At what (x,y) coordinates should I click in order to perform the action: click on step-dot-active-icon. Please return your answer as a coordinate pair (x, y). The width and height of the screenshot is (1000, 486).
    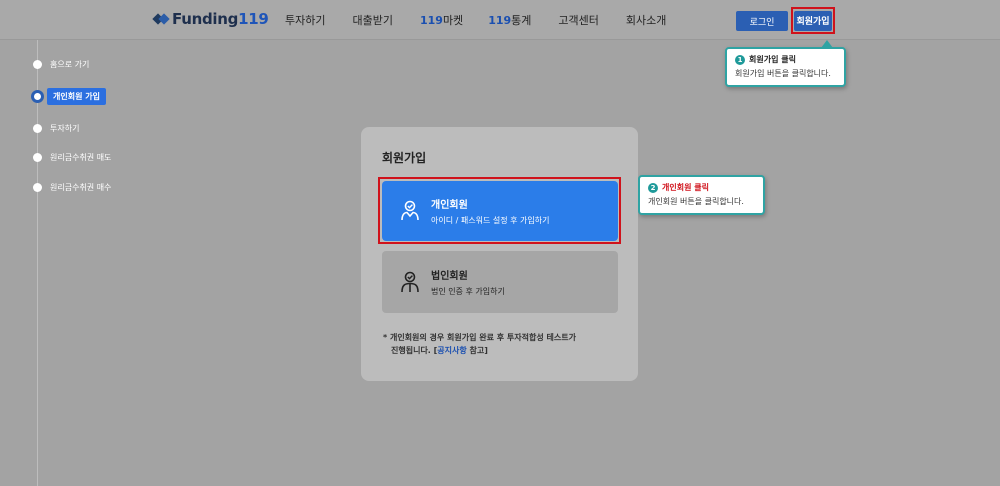
    Looking at the image, I should click on (37, 96).